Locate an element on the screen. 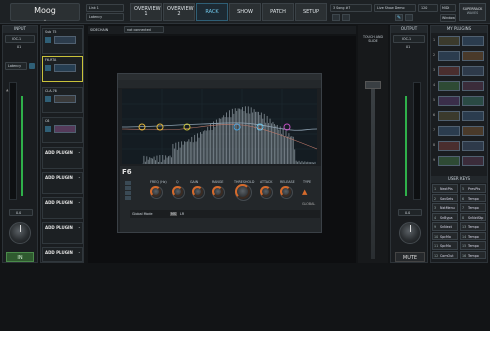 The height and width of the screenshot is (363, 490). rack-slot-c6: C6 is located at coordinates (62, 130).